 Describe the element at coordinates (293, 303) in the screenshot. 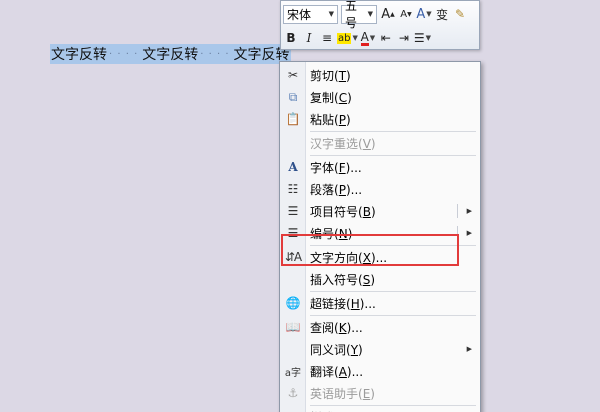

I see `hyperlink-icon: 🌐` at that location.